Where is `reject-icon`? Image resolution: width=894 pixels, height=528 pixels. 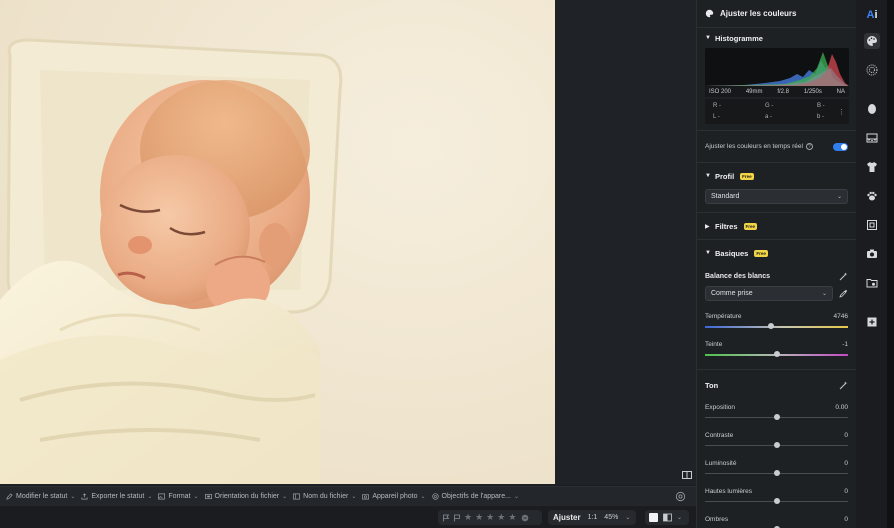 reject-icon is located at coordinates (525, 518).